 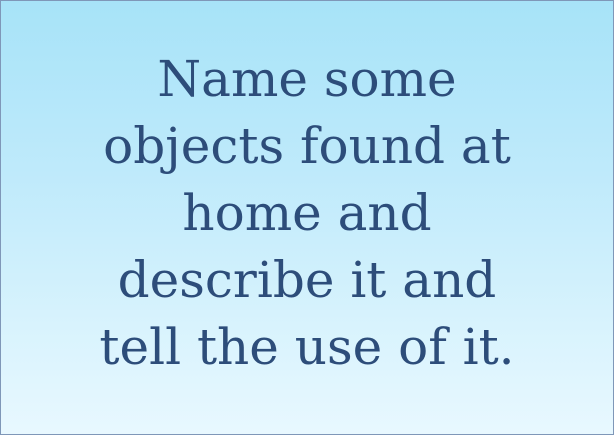 What do you see at coordinates (307, 146) in the screenshot?
I see `text-line-2: objects found at` at bounding box center [307, 146].